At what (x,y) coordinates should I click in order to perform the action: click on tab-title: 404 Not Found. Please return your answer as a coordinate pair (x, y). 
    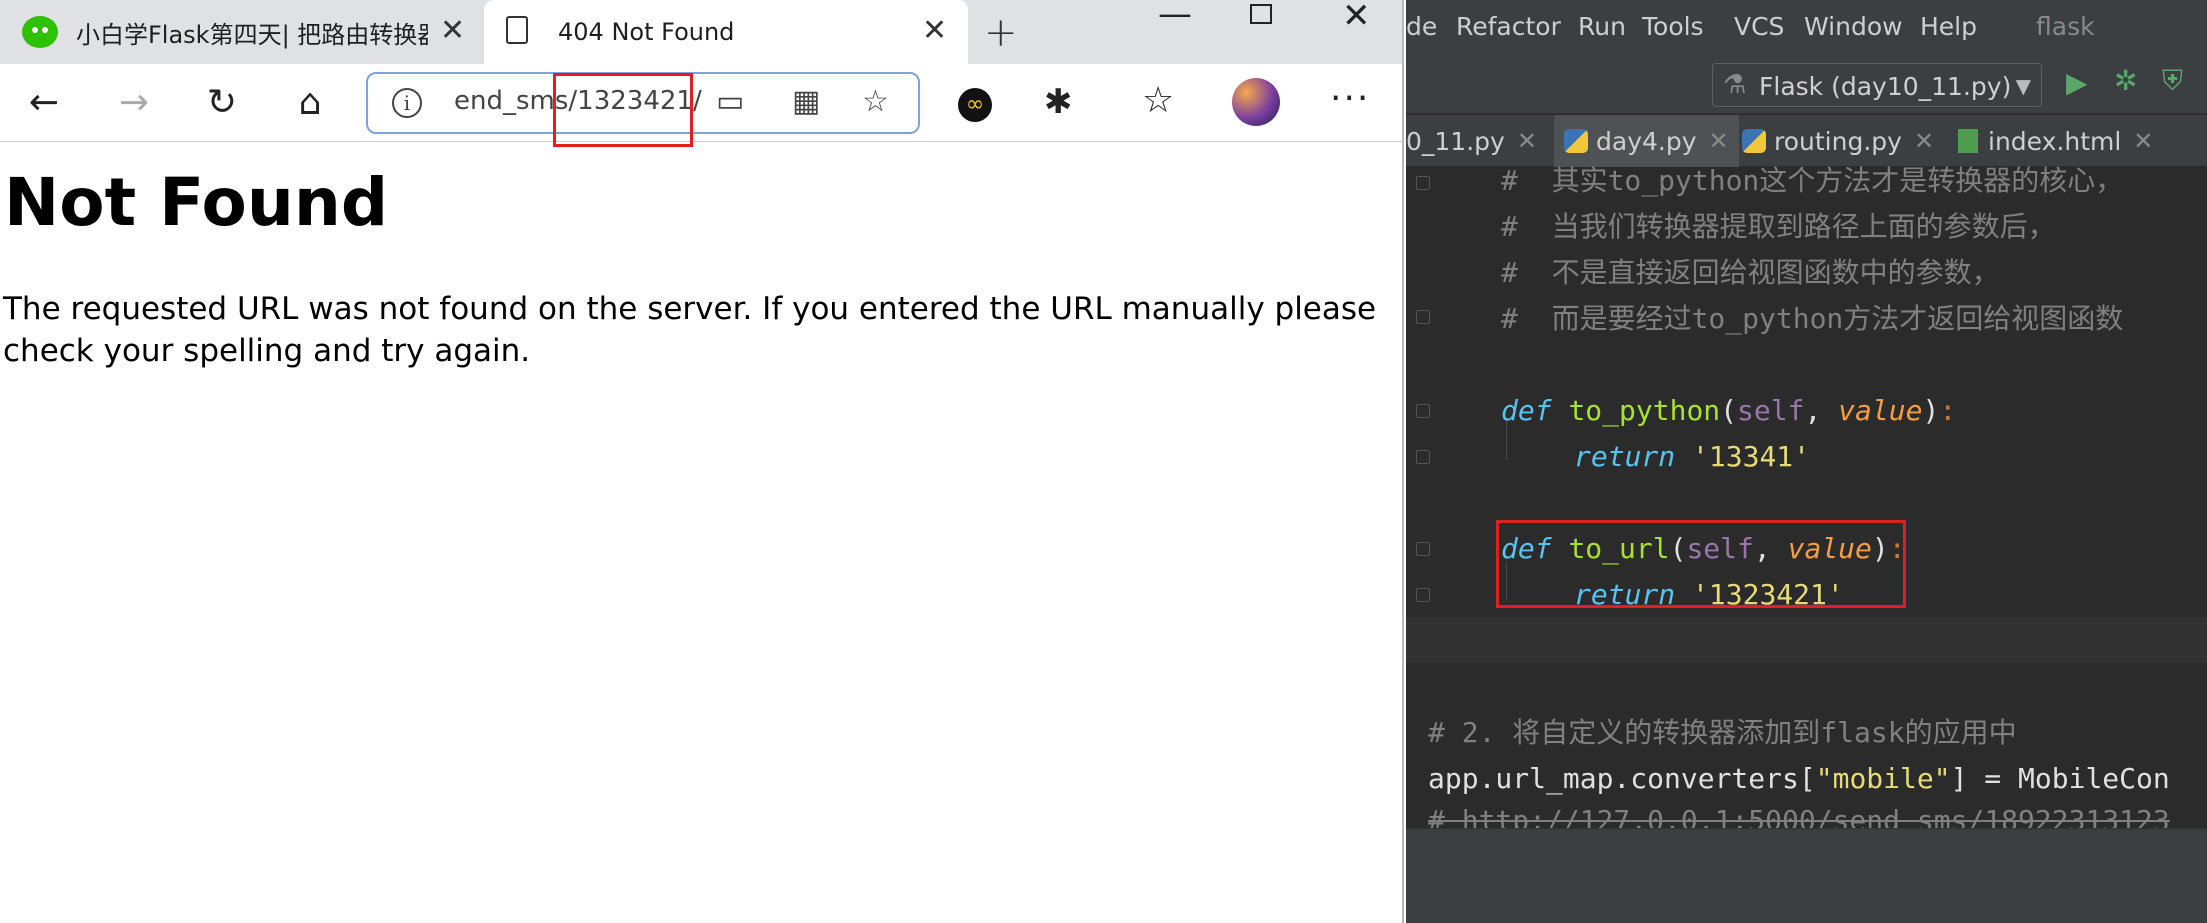
    Looking at the image, I should click on (646, 32).